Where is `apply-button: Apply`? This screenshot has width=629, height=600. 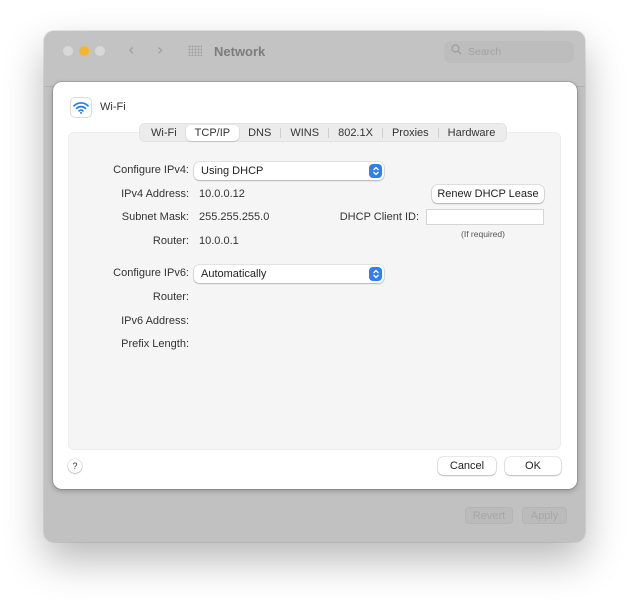
apply-button: Apply is located at coordinates (544, 515).